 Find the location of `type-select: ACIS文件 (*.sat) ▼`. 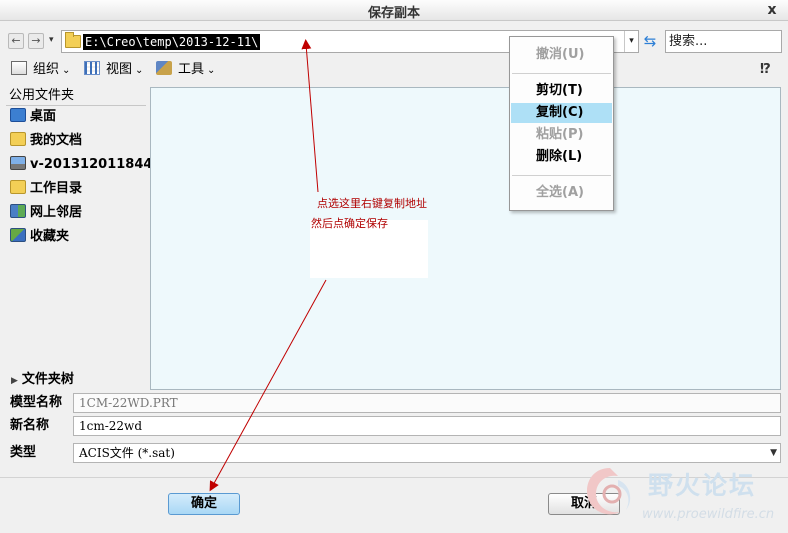

type-select: ACIS文件 (*.sat) ▼ is located at coordinates (427, 453).